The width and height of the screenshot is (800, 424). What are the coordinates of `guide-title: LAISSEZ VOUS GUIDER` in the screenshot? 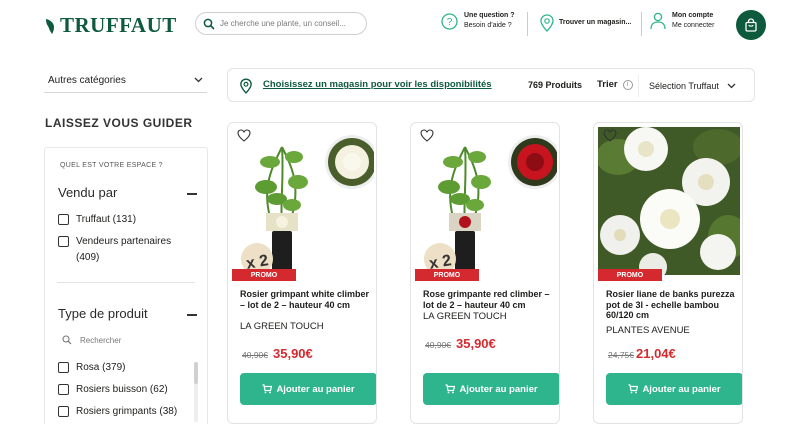 It's located at (119, 123).